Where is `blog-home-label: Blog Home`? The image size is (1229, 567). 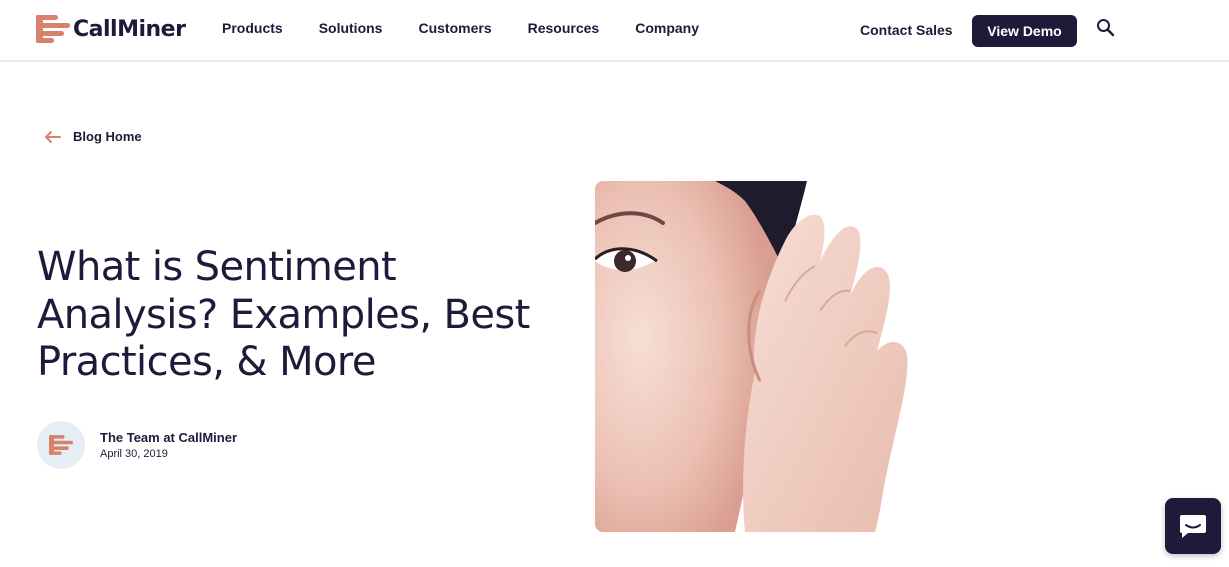
blog-home-label: Blog Home is located at coordinates (107, 136).